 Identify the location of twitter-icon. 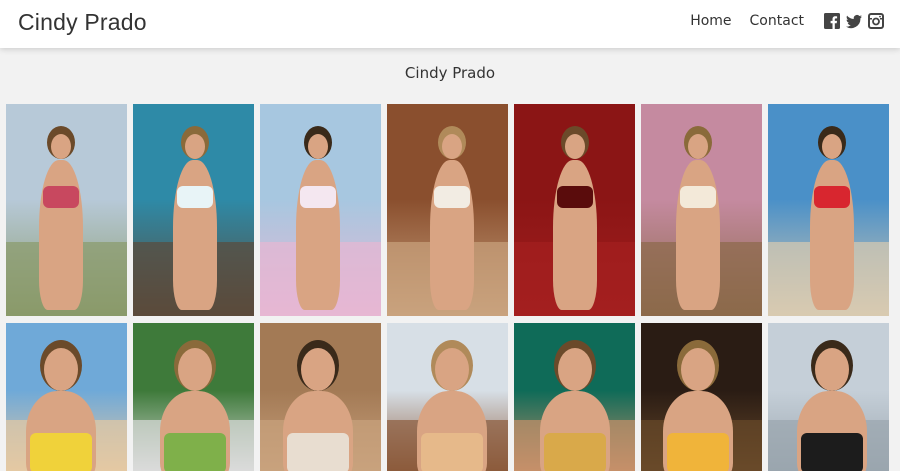
(854, 21).